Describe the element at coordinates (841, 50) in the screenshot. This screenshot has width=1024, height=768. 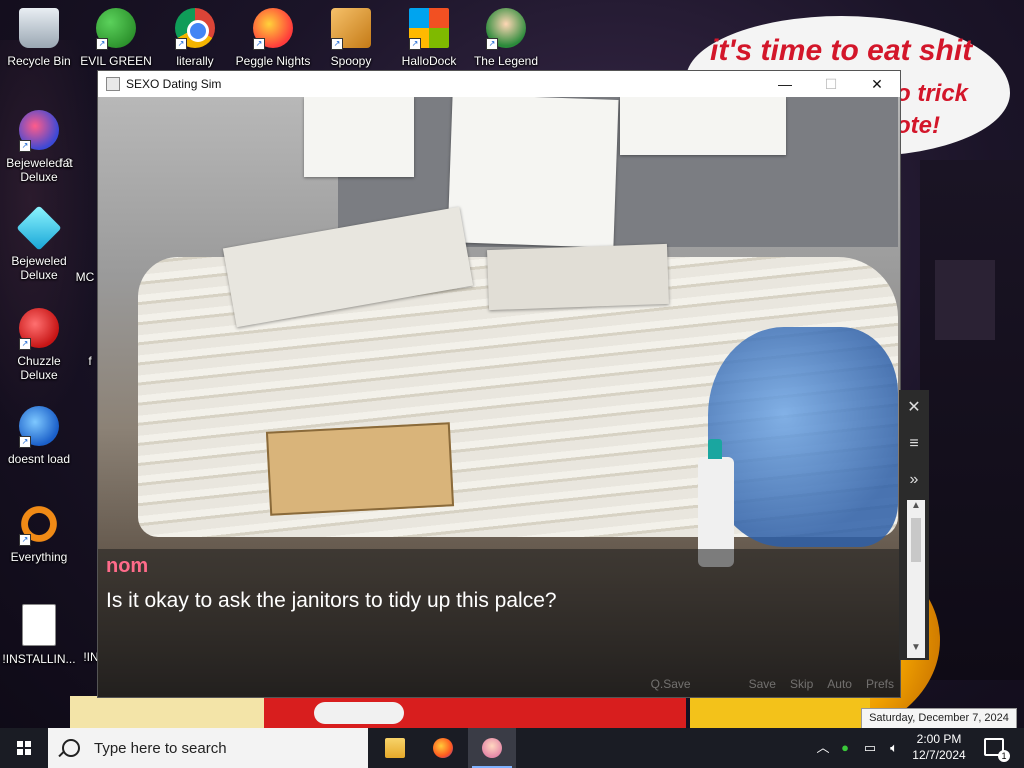
I see `bubble-text: it's time to eat shit` at that location.